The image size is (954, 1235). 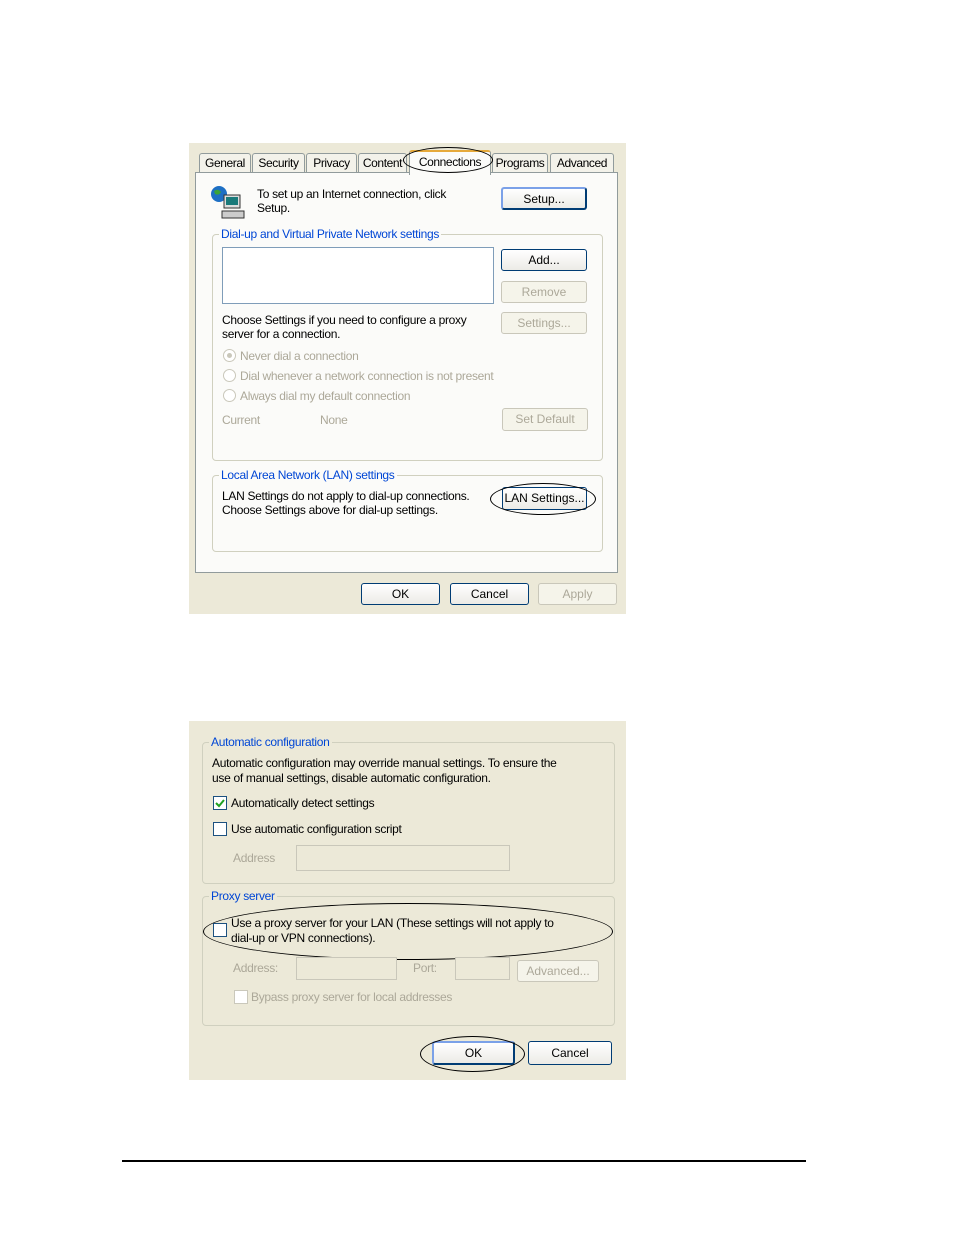 What do you see at coordinates (243, 896) in the screenshot?
I see `proxy-legend: Proxy server` at bounding box center [243, 896].